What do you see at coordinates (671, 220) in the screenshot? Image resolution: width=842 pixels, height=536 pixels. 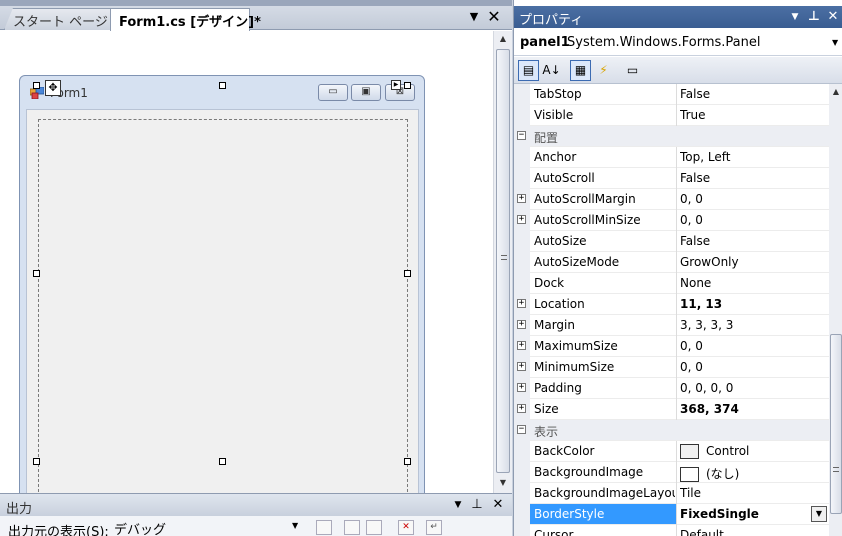 I see `property-row: + AutoScrollMinSize 0, 0` at bounding box center [671, 220].